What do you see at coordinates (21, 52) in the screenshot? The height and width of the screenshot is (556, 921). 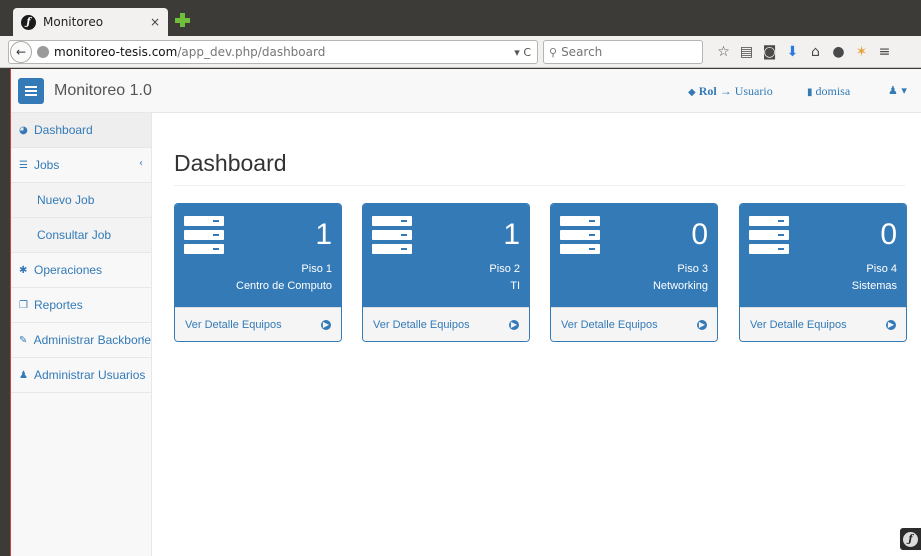 I see `back-arrow-icon: ←` at bounding box center [21, 52].